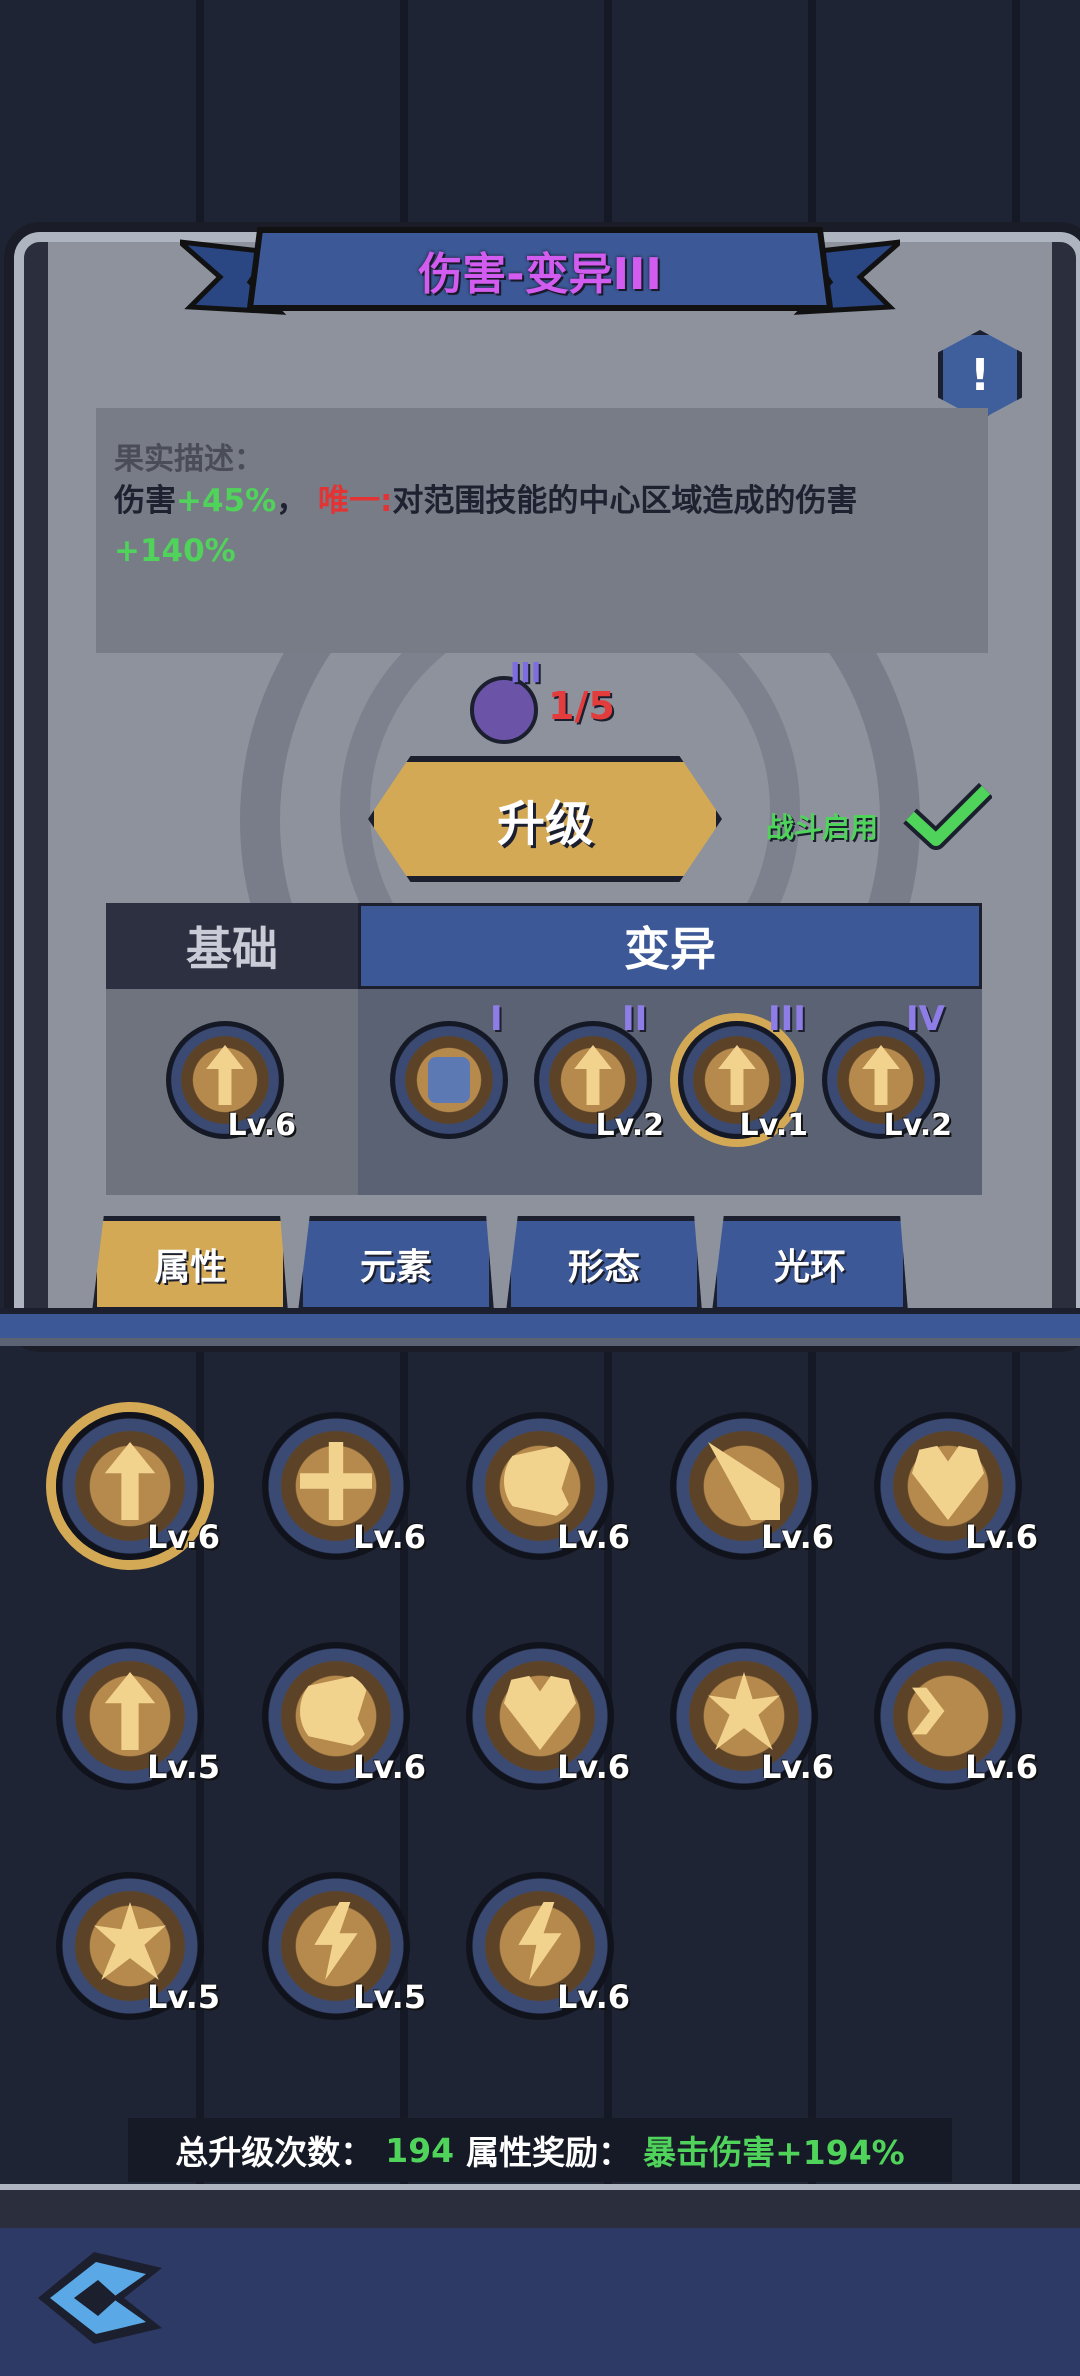 The height and width of the screenshot is (2376, 1080). Describe the element at coordinates (544, 824) in the screenshot. I see `upgrade-label: 升级` at that location.